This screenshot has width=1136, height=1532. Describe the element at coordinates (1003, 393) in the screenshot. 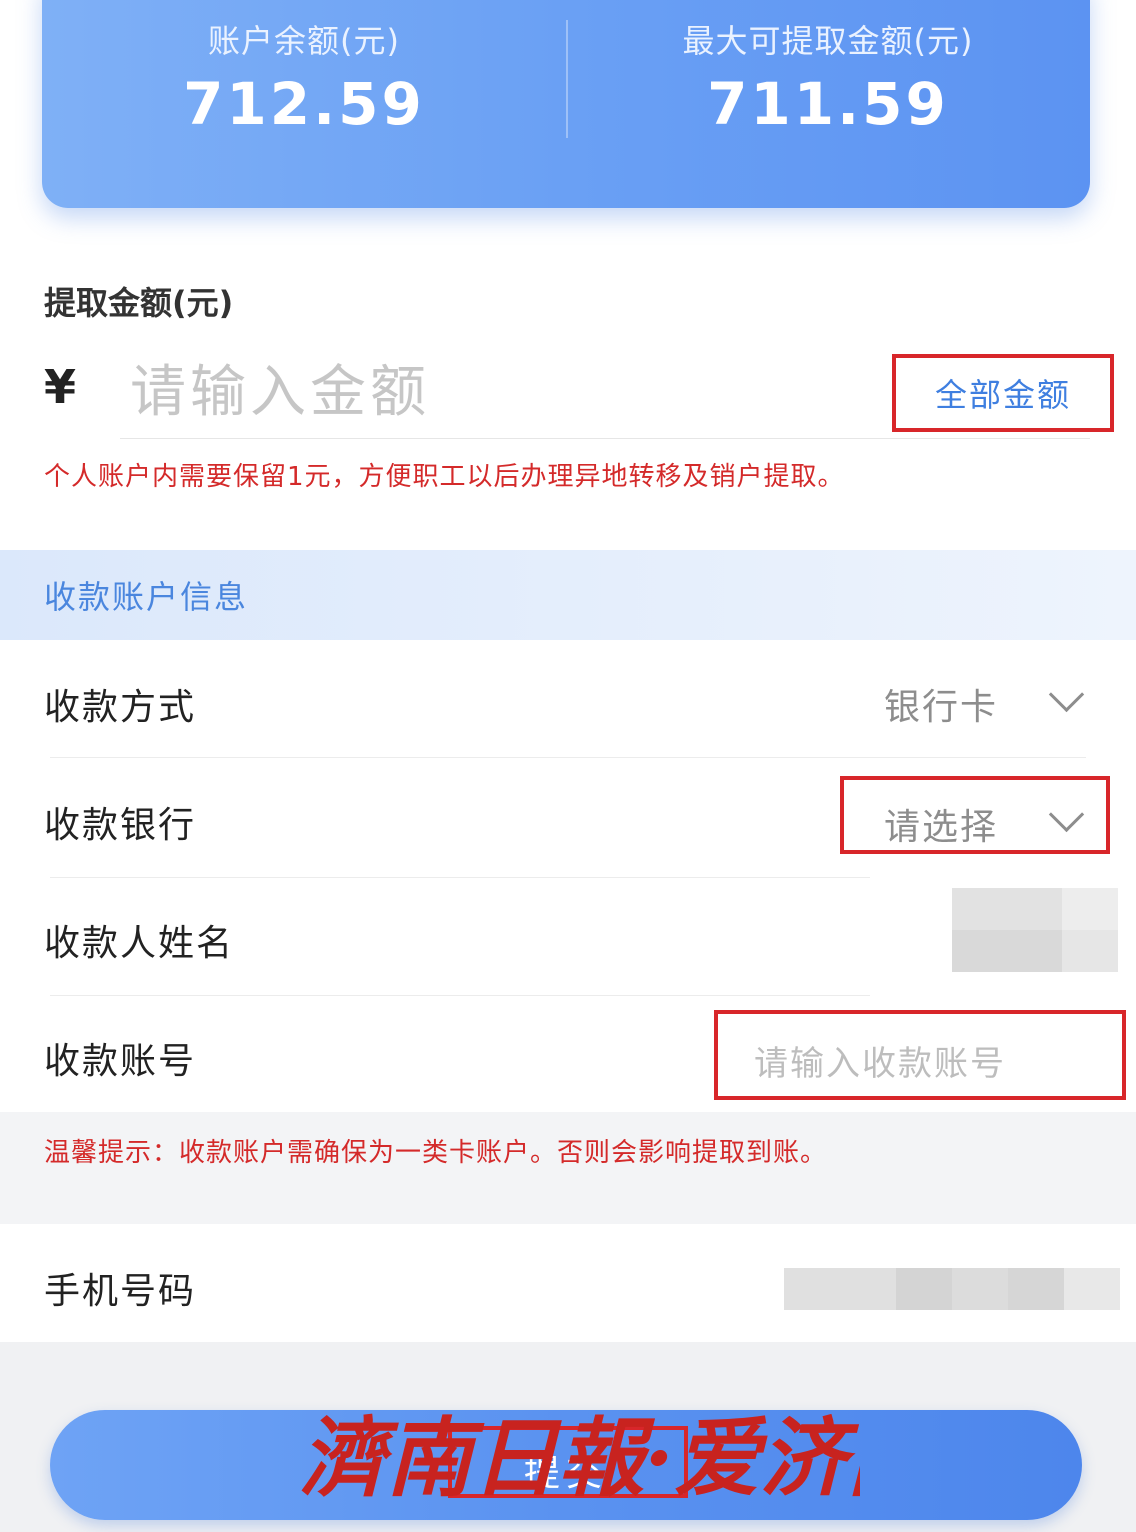

I see `all-amount-button: 全部金额` at that location.